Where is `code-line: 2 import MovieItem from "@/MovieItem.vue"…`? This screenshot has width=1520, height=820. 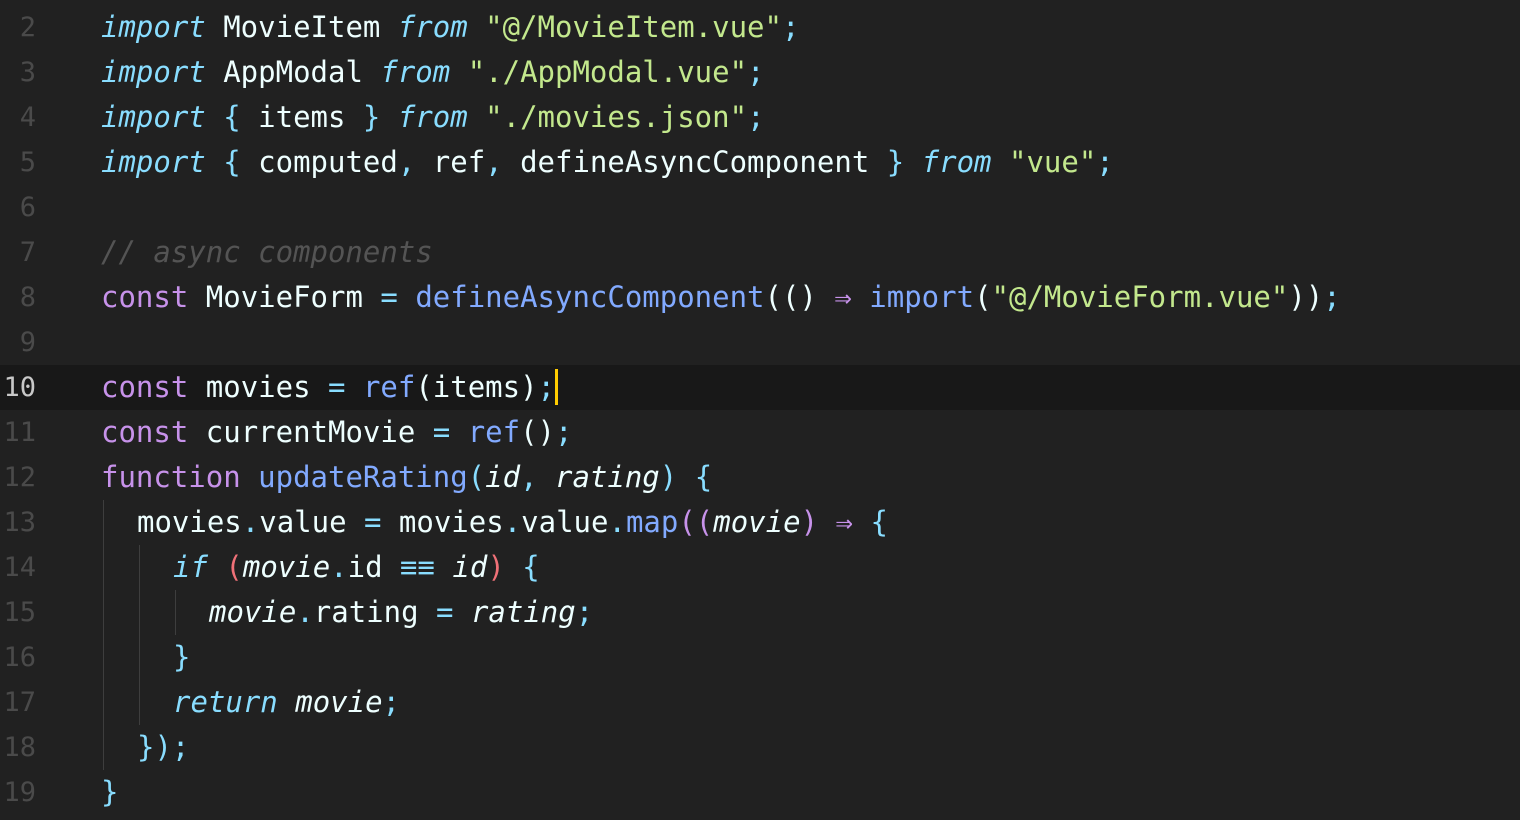 code-line: 2 import MovieItem from "@/MovieItem.vue"… is located at coordinates (760, 27).